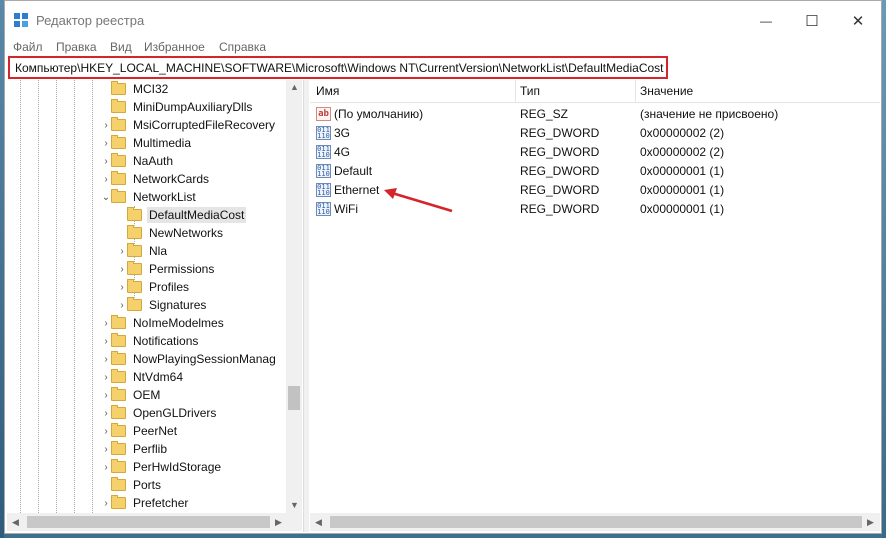  Describe the element at coordinates (121, 47) in the screenshot. I see `menu-view: Вид` at that location.